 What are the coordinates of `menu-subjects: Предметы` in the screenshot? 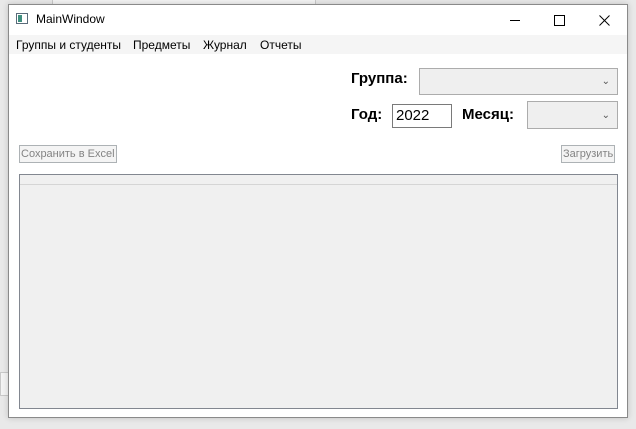 It's located at (161, 45).